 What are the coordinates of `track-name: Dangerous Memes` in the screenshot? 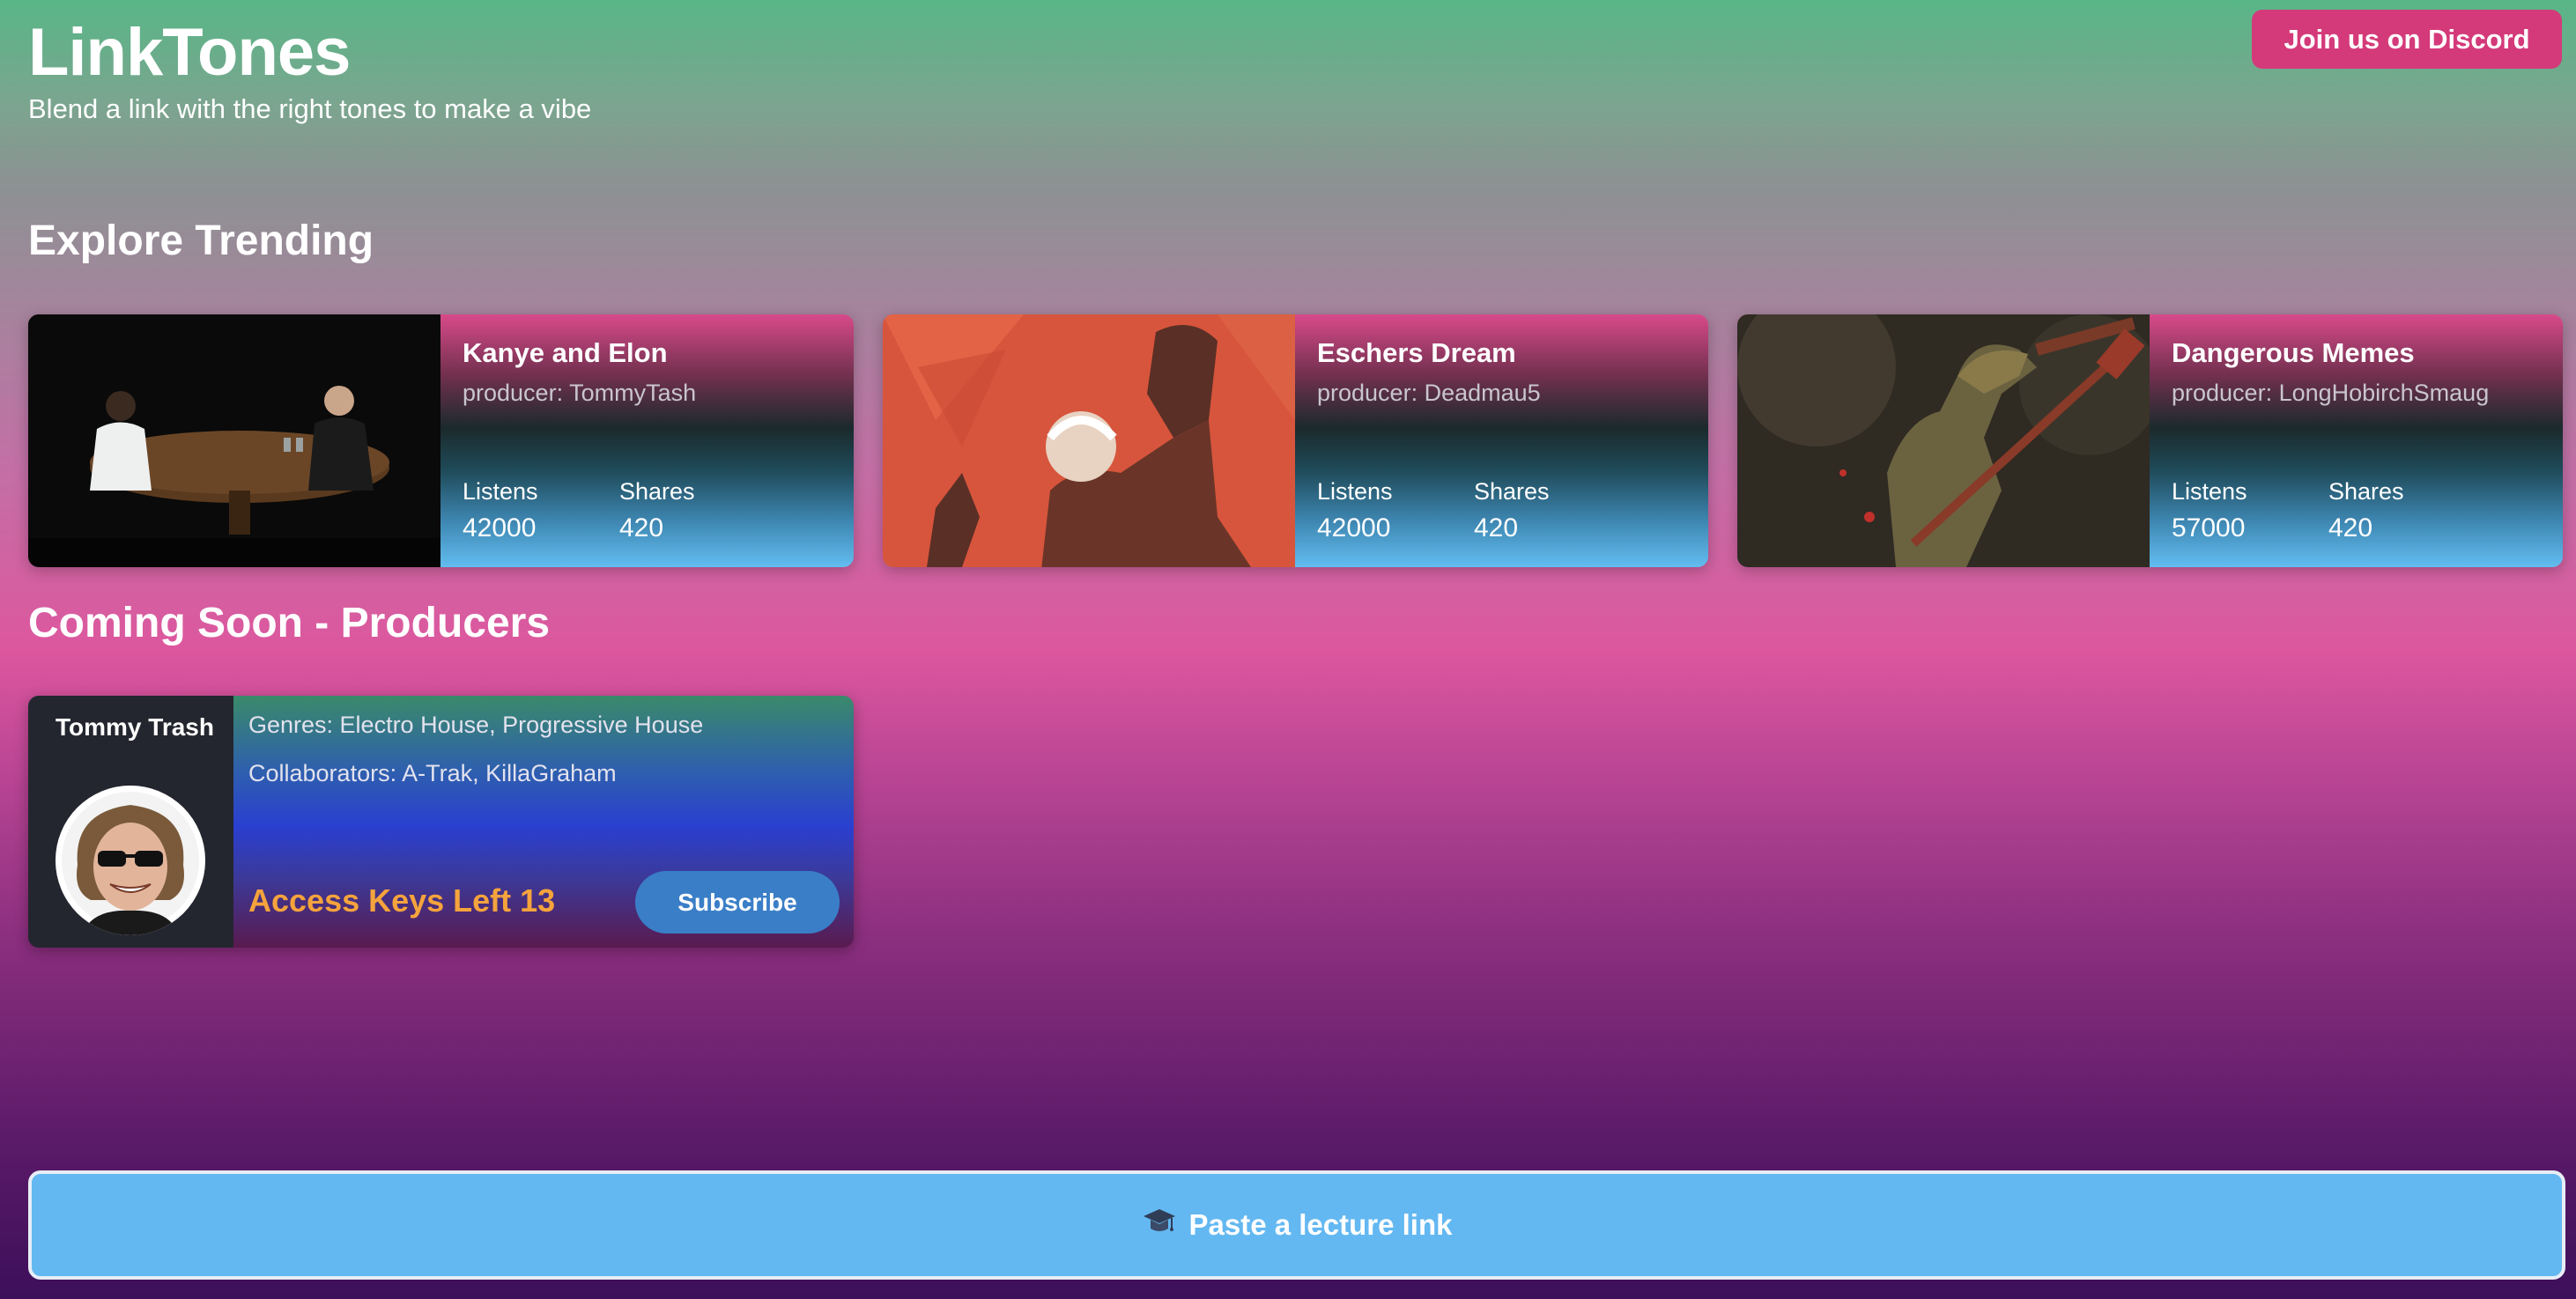 It's located at (2293, 352).